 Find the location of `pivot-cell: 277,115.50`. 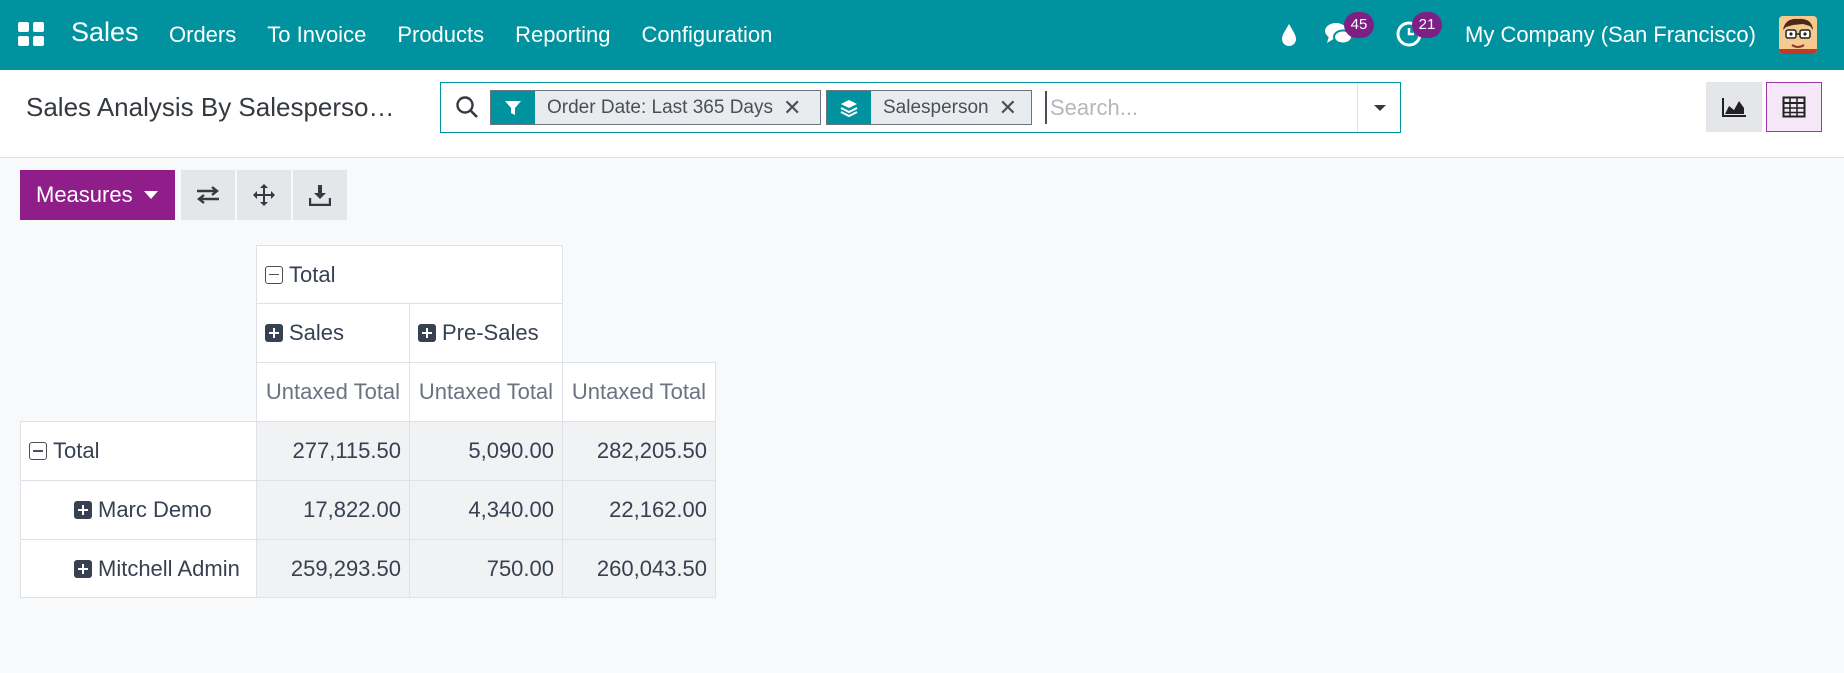

pivot-cell: 277,115.50 is located at coordinates (333, 451).